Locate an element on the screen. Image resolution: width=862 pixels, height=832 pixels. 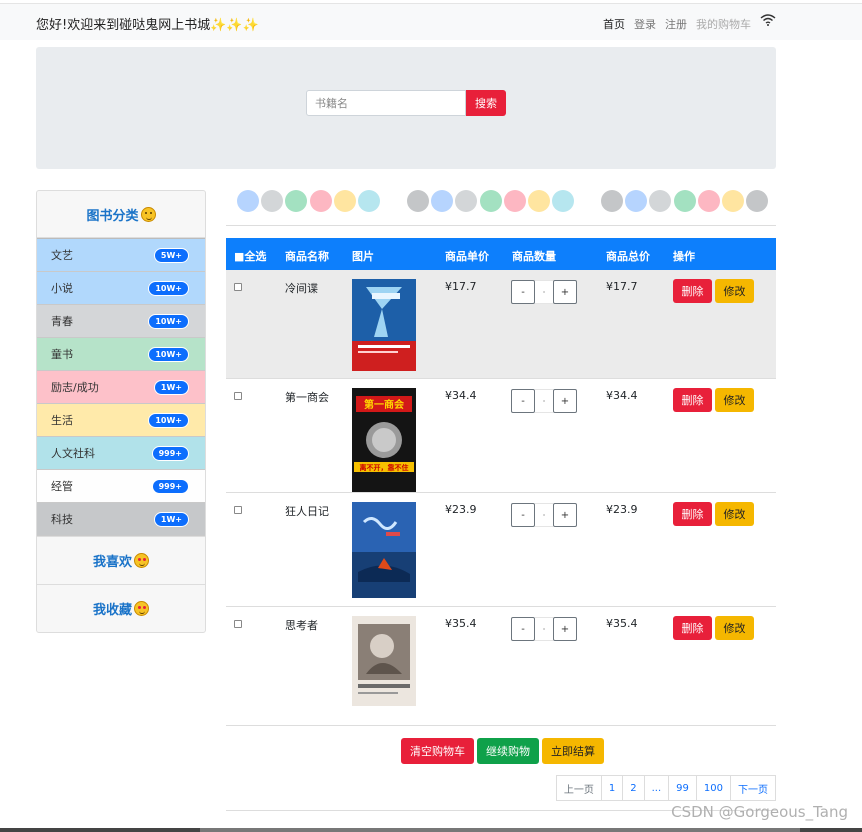
book-cover-image is located at coordinates (384, 550).